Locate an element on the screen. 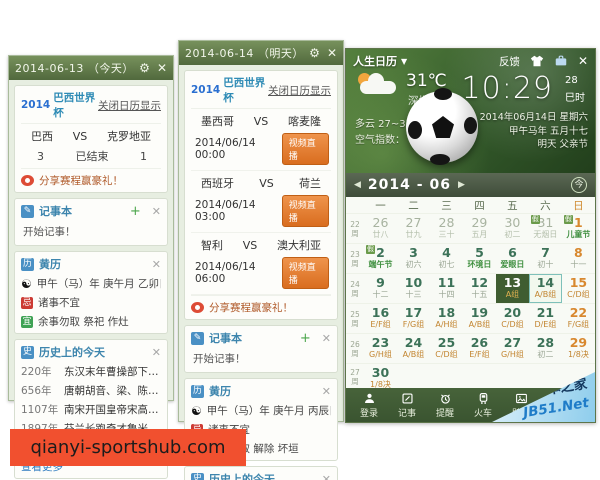 This screenshot has height=480, width=600. day-sublabel: 十二 is located at coordinates (380, 294).